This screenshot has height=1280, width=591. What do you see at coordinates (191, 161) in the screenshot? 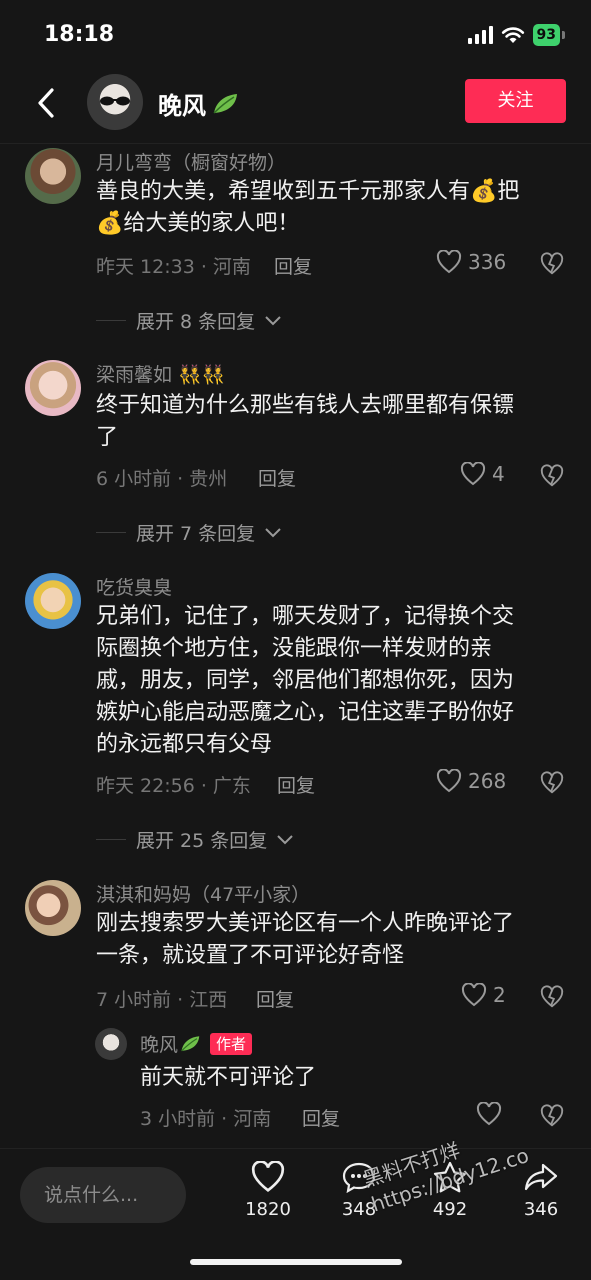
I see `comment-username: 月儿弯弯（橱窗好物）` at bounding box center [191, 161].